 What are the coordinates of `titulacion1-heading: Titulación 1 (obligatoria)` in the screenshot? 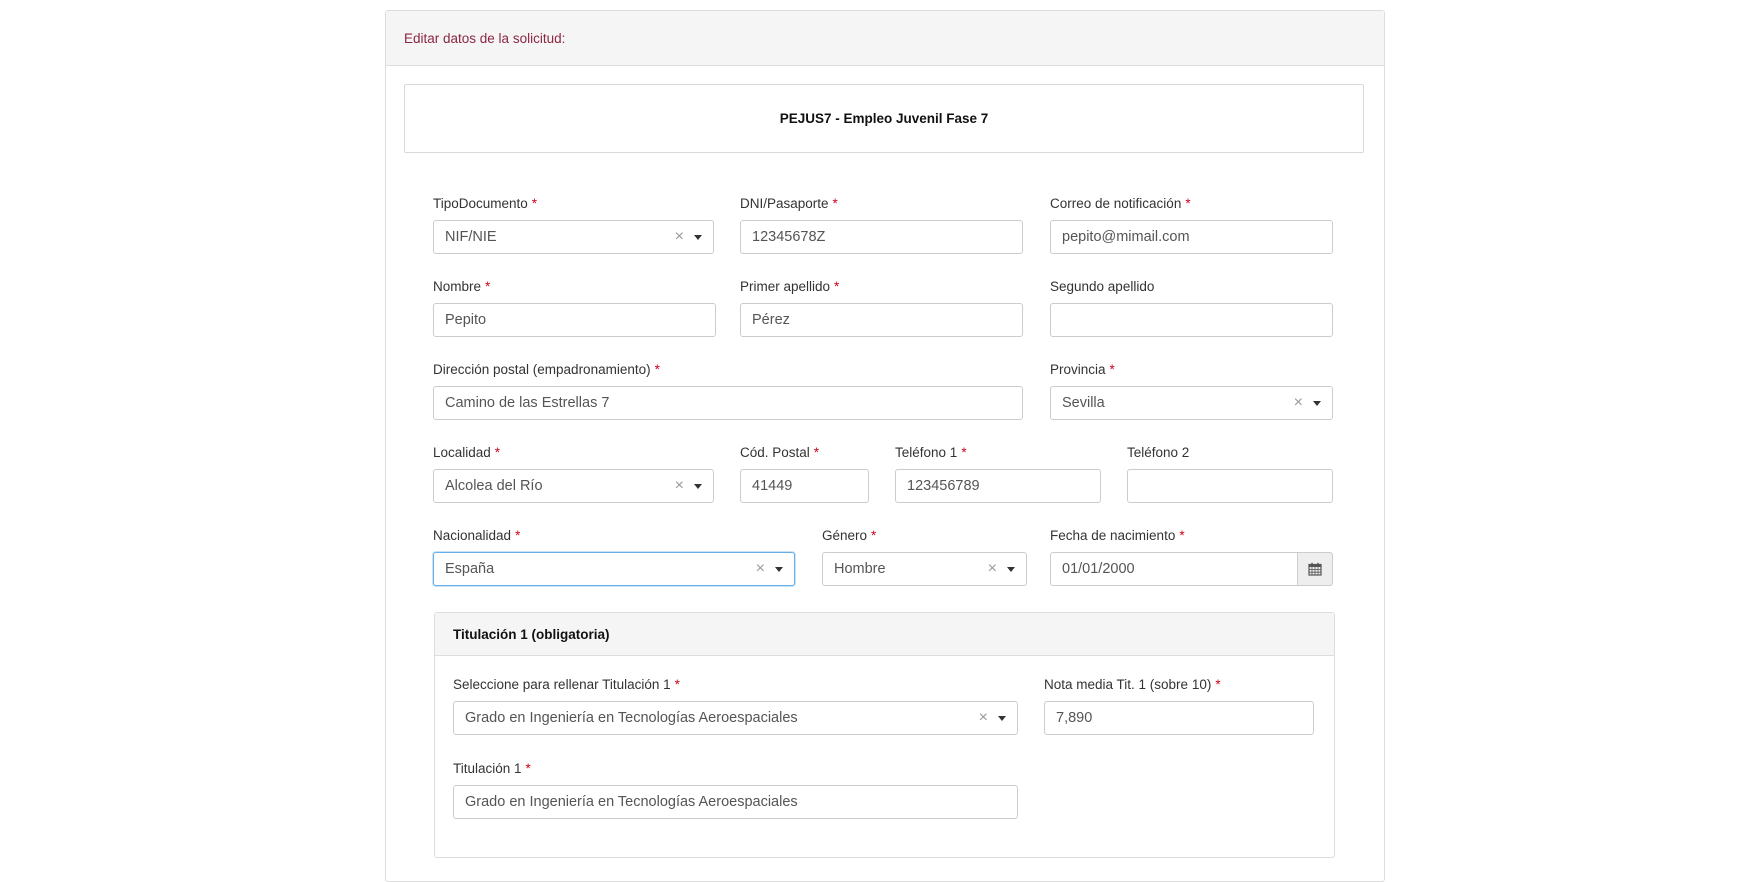 It's located at (884, 634).